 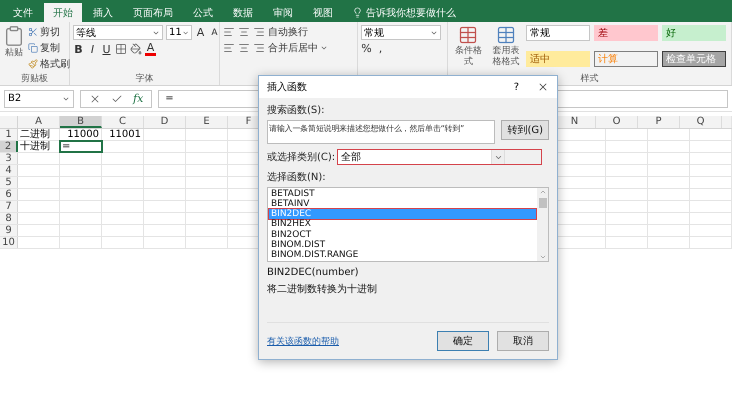 I want to click on function-signature: BIN2DEC(number), so click(x=313, y=272).